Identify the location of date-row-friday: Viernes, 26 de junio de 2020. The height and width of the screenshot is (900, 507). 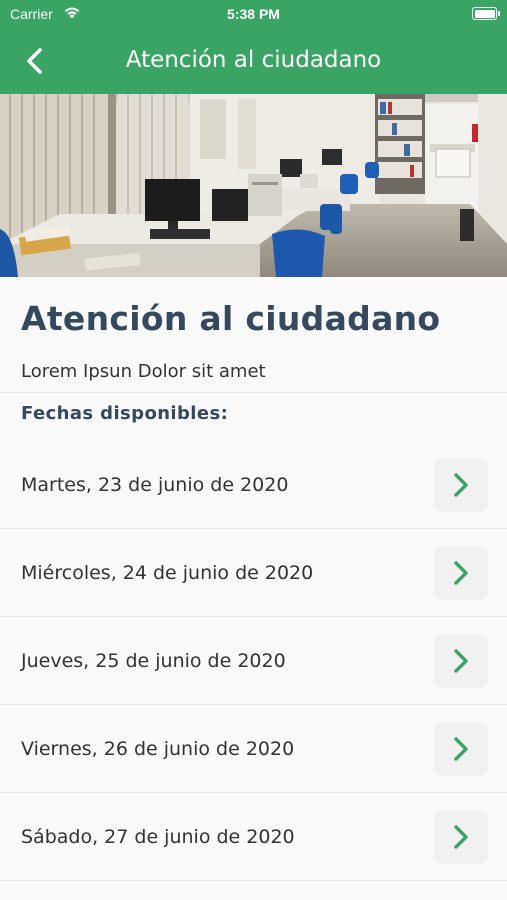
(253, 749).